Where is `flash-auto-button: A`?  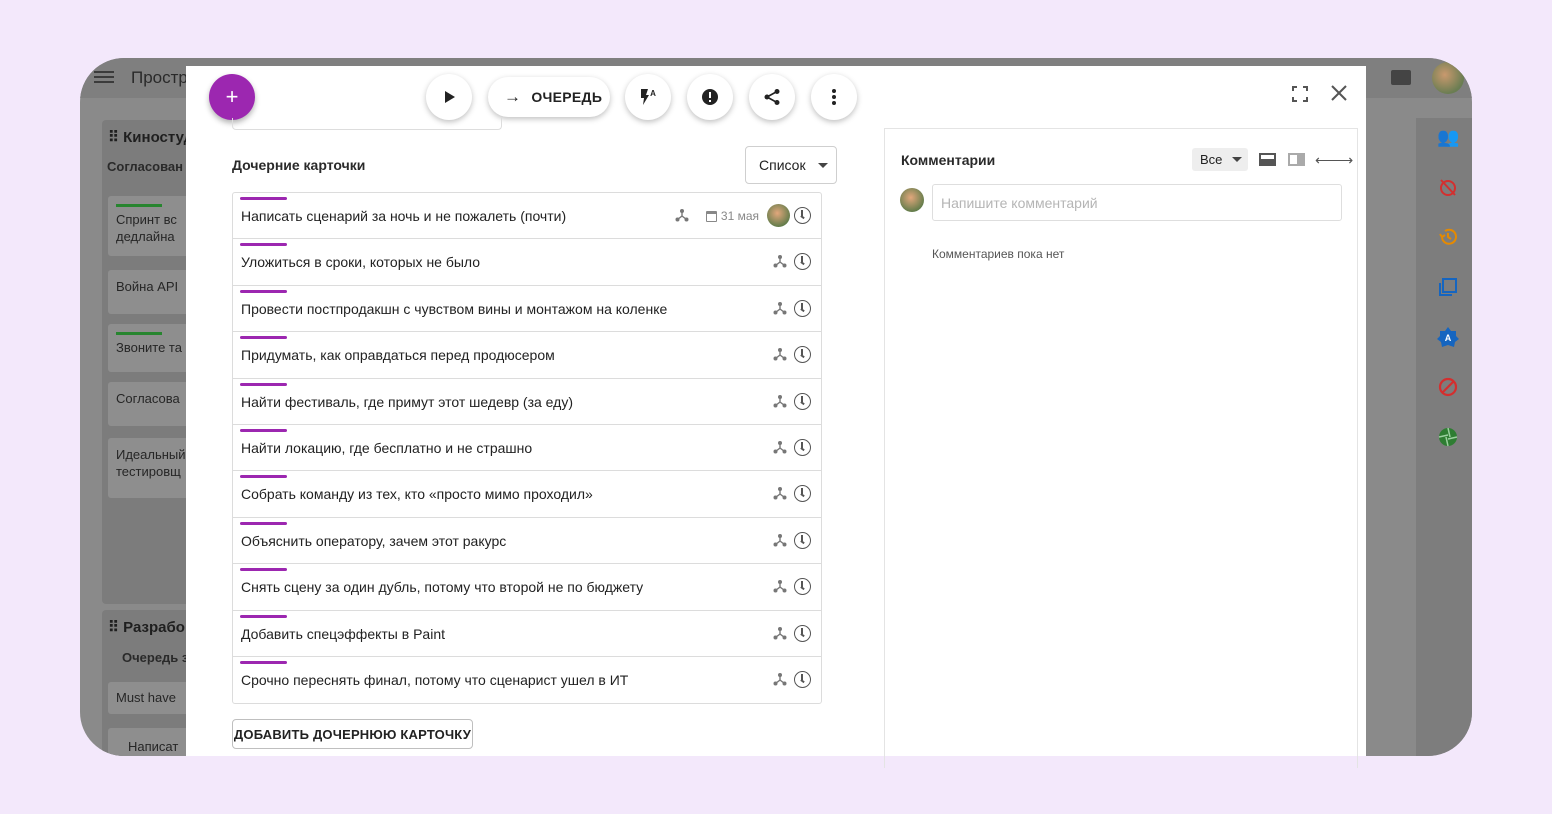 flash-auto-button: A is located at coordinates (648, 97).